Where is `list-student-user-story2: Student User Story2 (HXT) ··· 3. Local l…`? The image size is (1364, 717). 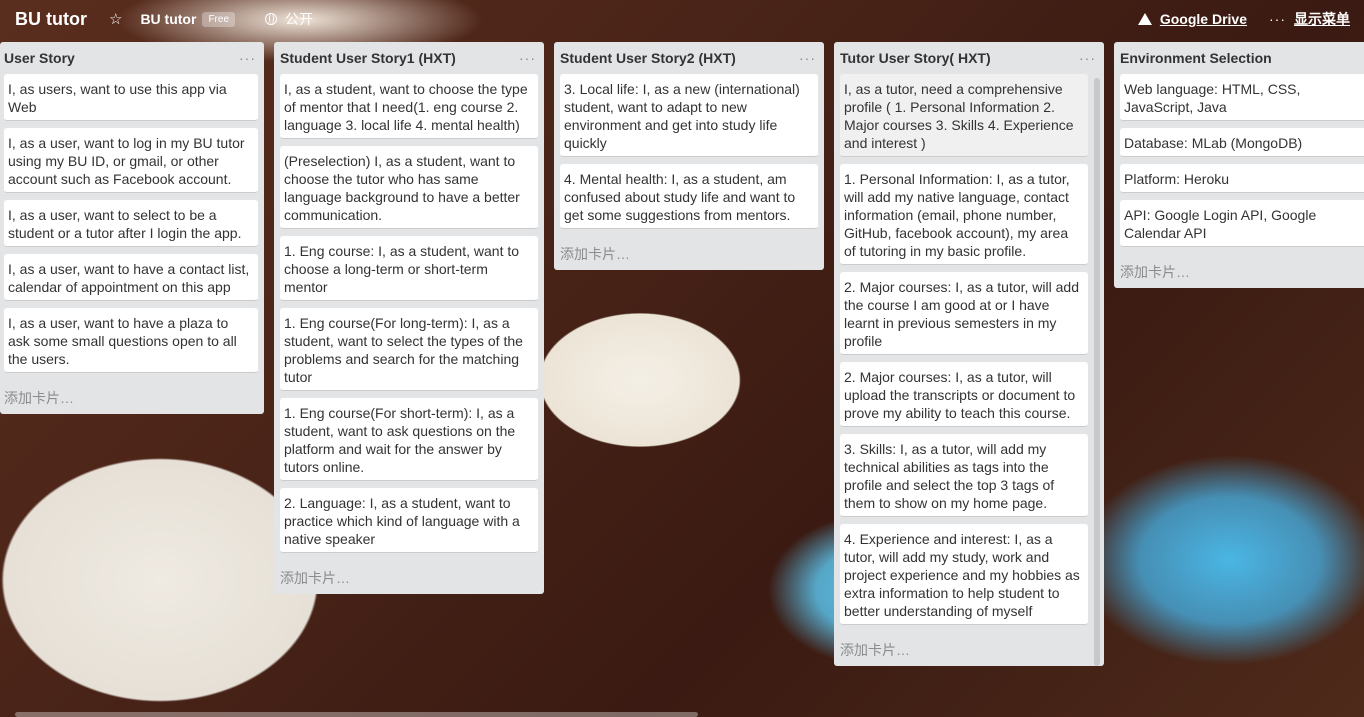
list-student-user-story2: Student User Story2 (HXT) ··· 3. Local l… is located at coordinates (689, 156).